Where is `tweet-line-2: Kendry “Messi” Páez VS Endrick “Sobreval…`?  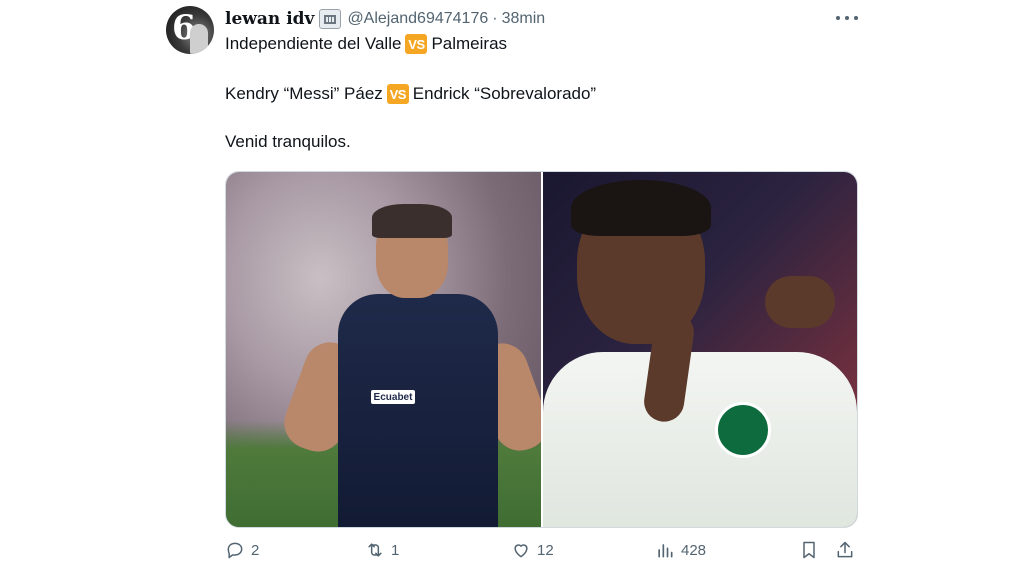
tweet-line-2: Kendry “Messi” Páez VS Endrick “Sobreval… is located at coordinates (410, 94).